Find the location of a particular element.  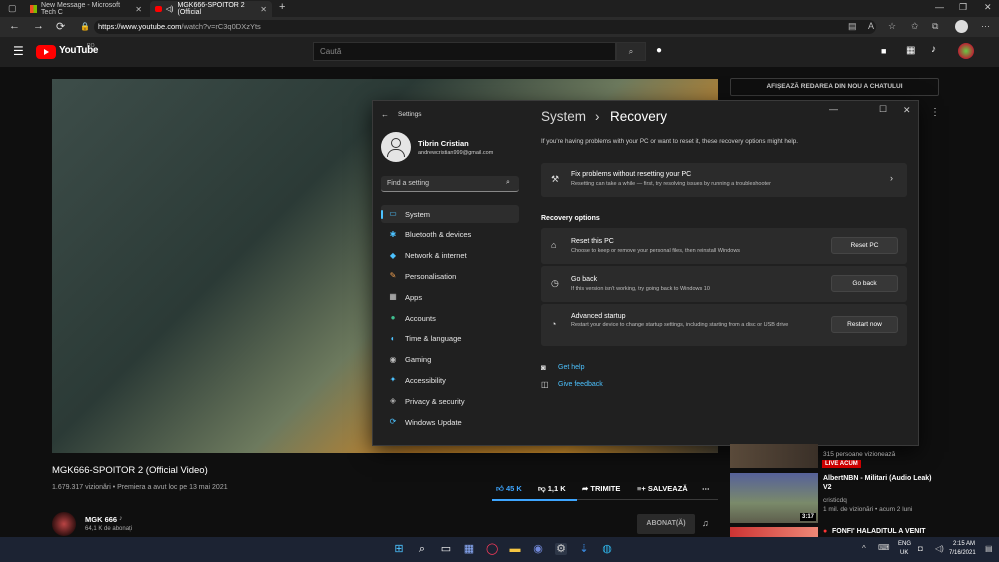

go-back-button: Go back is located at coordinates (864, 283).